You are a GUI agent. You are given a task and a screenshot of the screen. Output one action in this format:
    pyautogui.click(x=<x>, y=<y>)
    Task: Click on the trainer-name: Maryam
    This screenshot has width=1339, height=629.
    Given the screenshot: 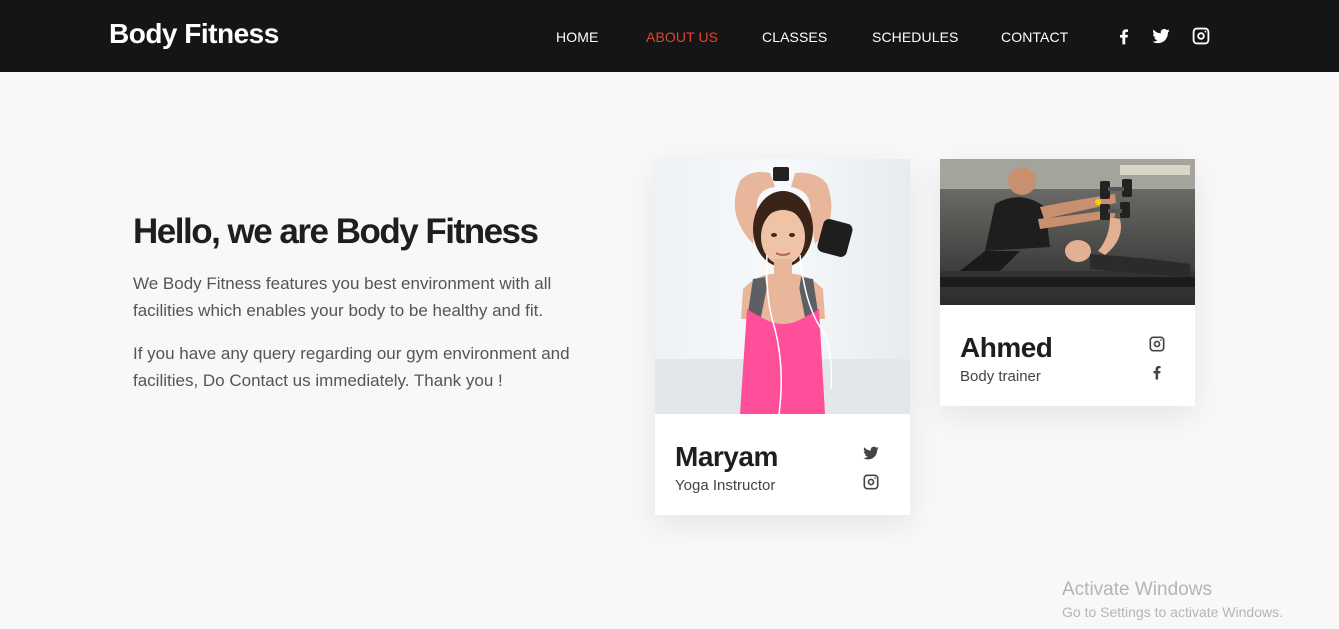 What is the action you would take?
    pyautogui.click(x=726, y=456)
    